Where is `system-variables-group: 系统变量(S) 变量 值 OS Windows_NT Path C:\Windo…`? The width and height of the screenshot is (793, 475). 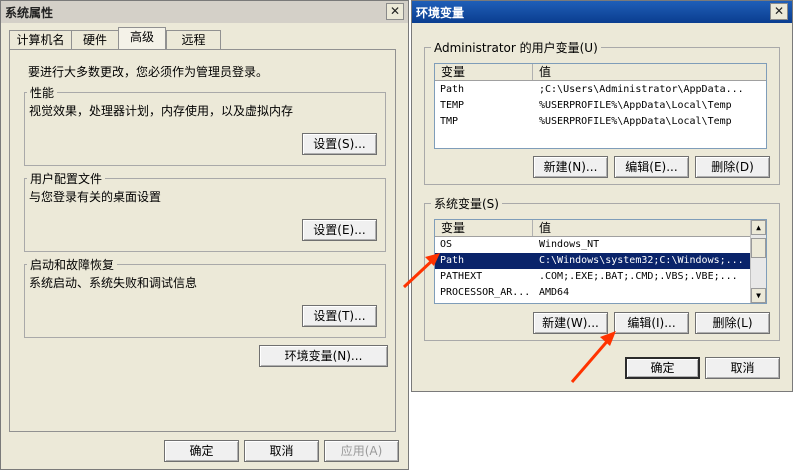 system-variables-group: 系统变量(S) 变量 值 OS Windows_NT Path C:\Windo… is located at coordinates (602, 268).